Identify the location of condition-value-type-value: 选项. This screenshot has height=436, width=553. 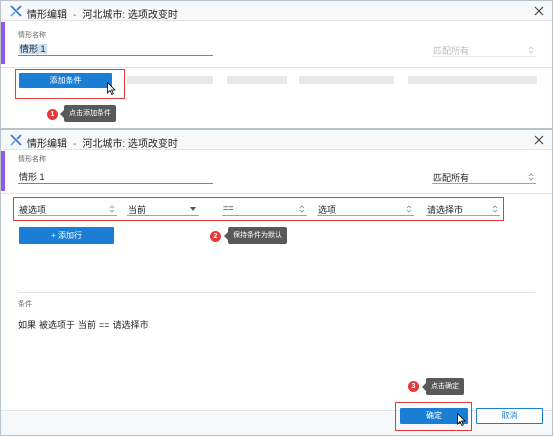
(327, 210).